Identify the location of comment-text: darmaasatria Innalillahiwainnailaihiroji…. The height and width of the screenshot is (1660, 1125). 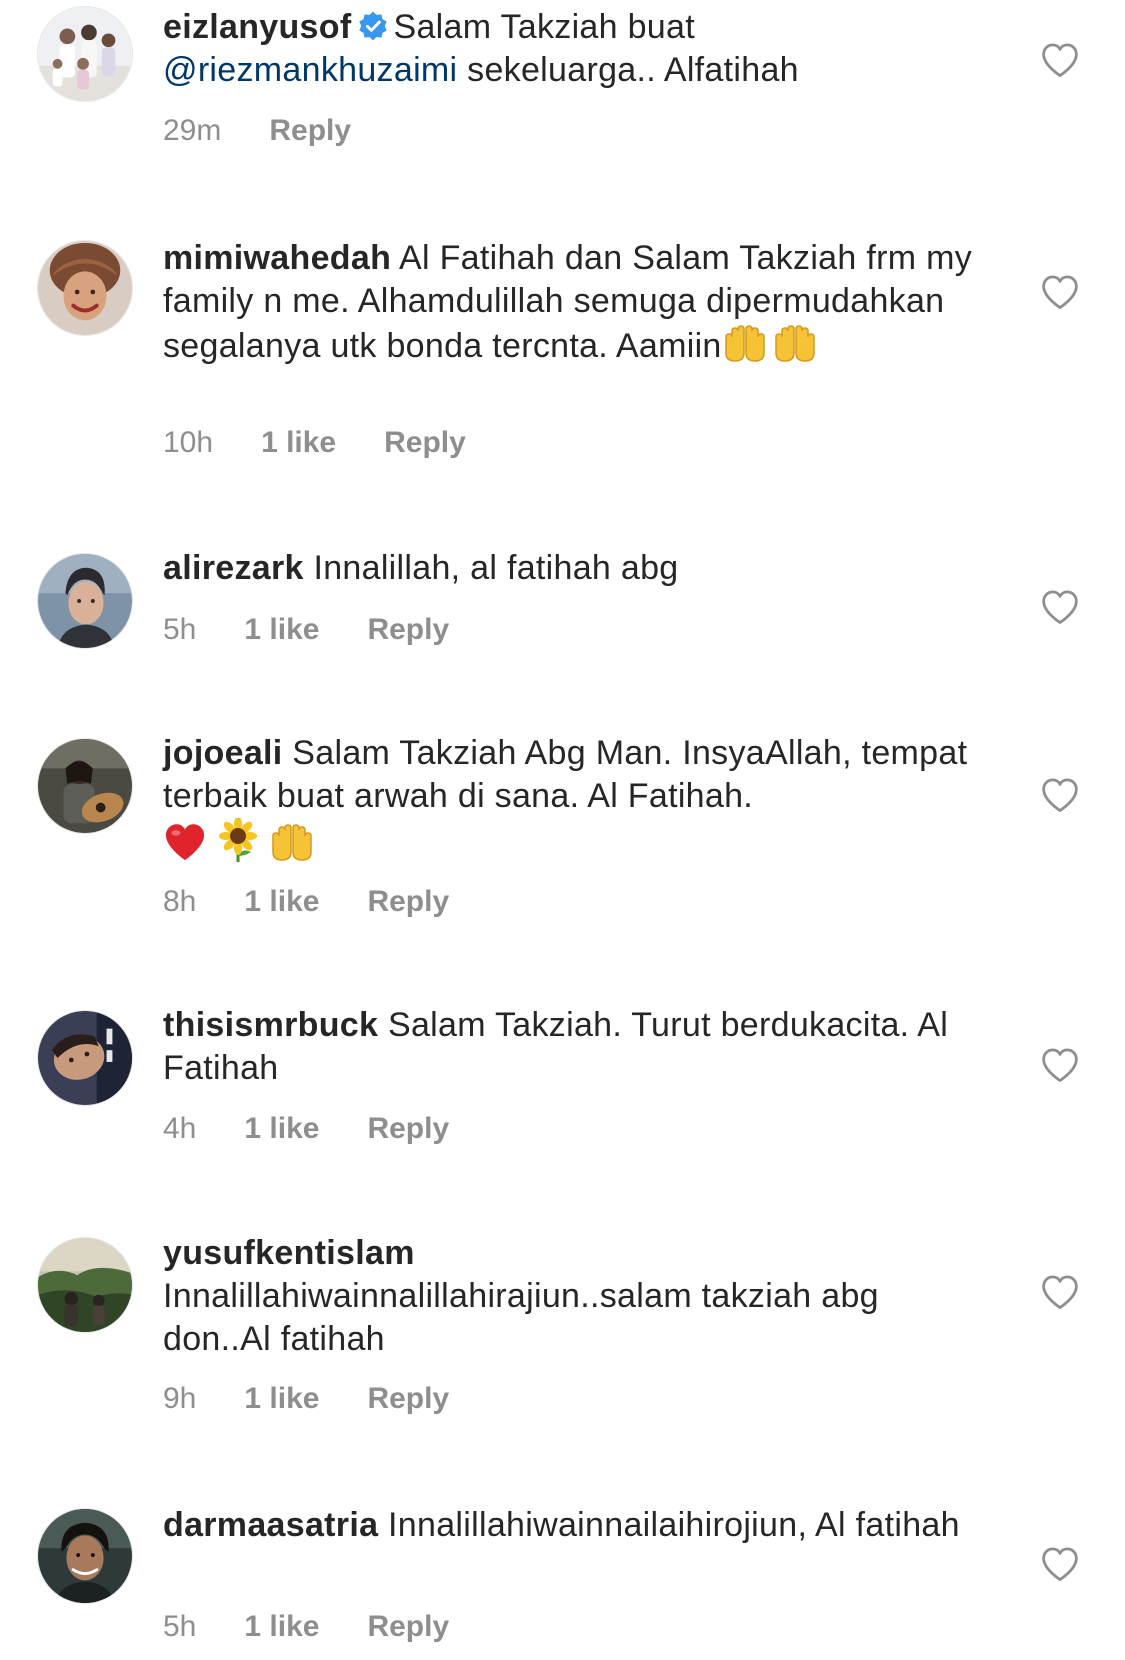
(573, 1525).